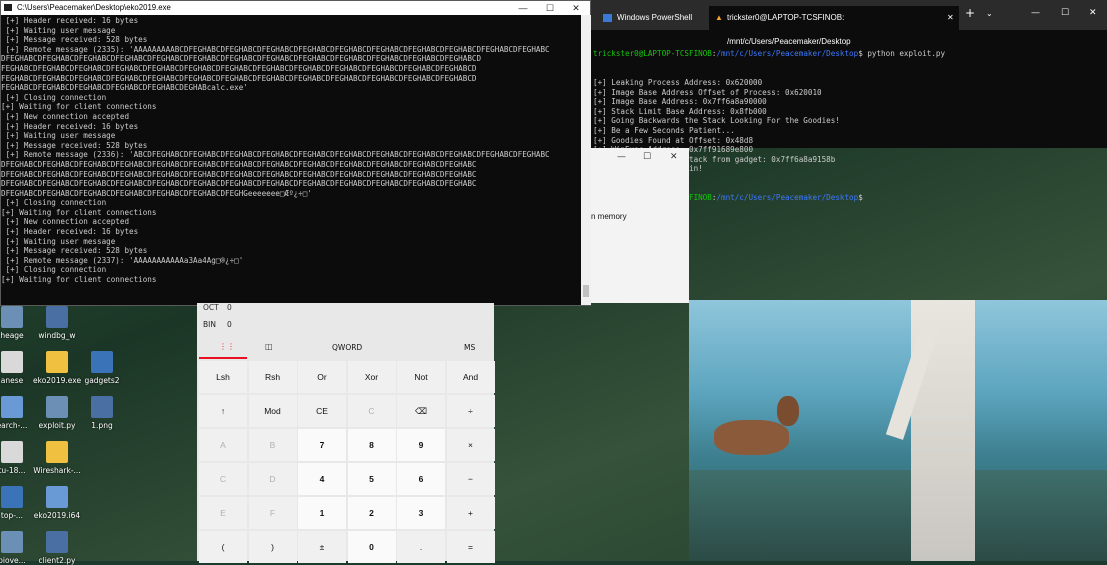 This screenshot has height=565, width=1107. What do you see at coordinates (272, 547) in the screenshot?
I see `calc-key: )` at bounding box center [272, 547].